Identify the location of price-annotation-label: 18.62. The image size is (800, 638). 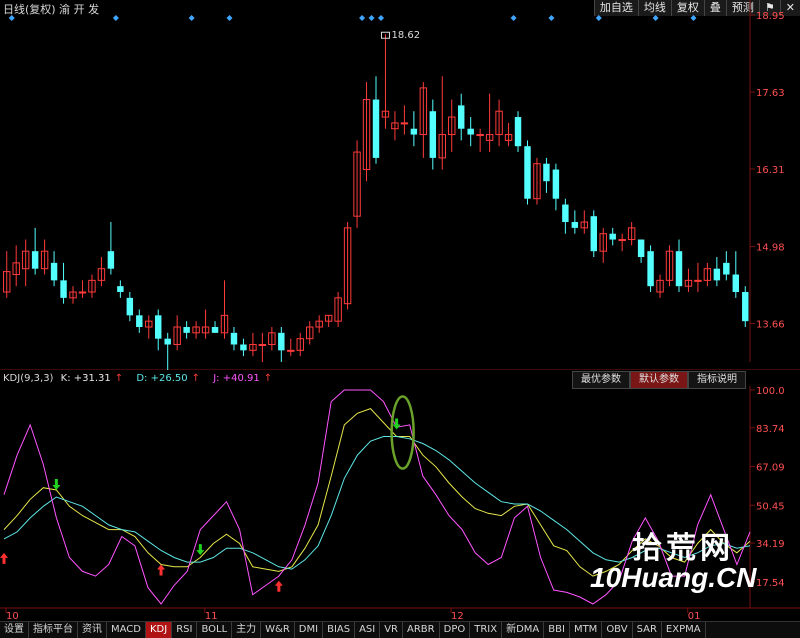
(405, 35).